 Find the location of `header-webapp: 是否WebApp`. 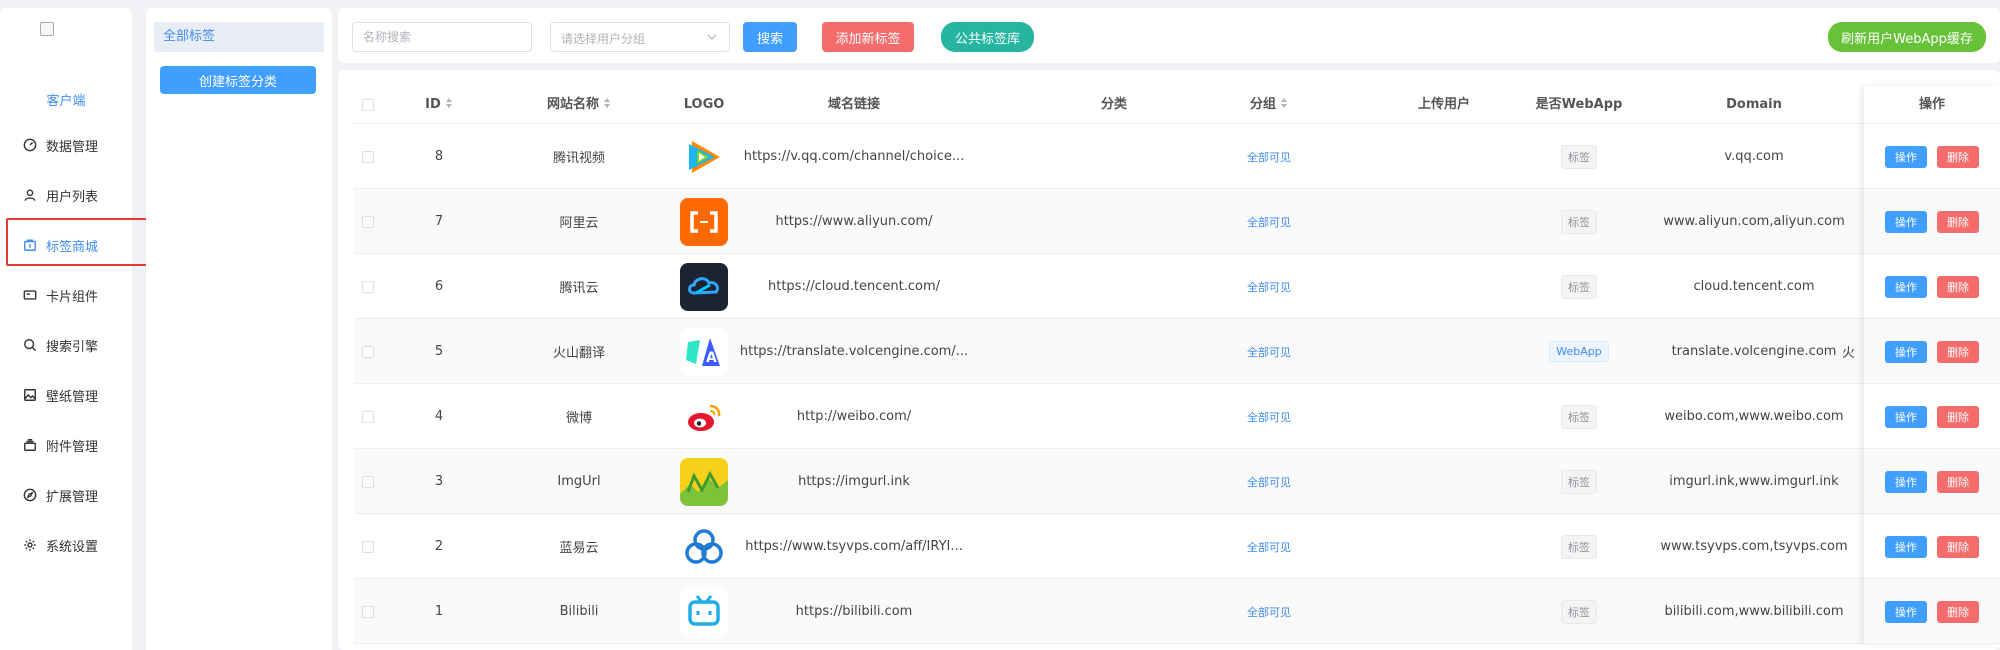

header-webapp: 是否WebApp is located at coordinates (1579, 104).